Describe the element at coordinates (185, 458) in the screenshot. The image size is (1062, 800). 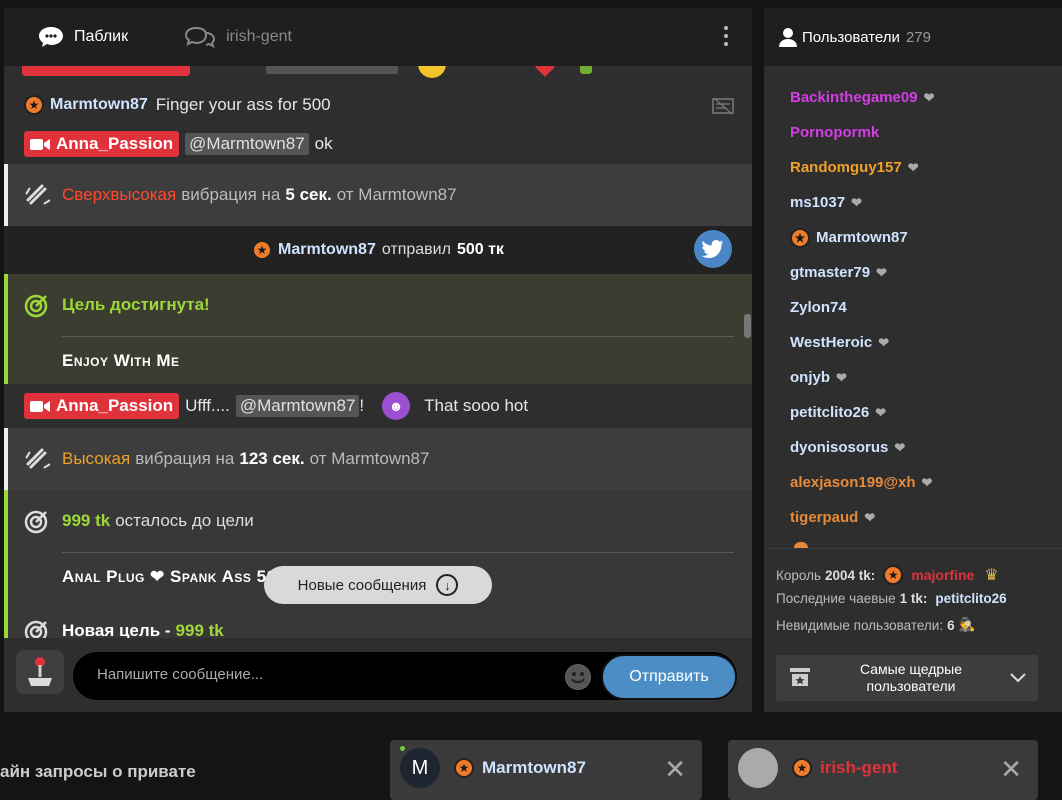
I see `vibration-text: вибрация на` at that location.